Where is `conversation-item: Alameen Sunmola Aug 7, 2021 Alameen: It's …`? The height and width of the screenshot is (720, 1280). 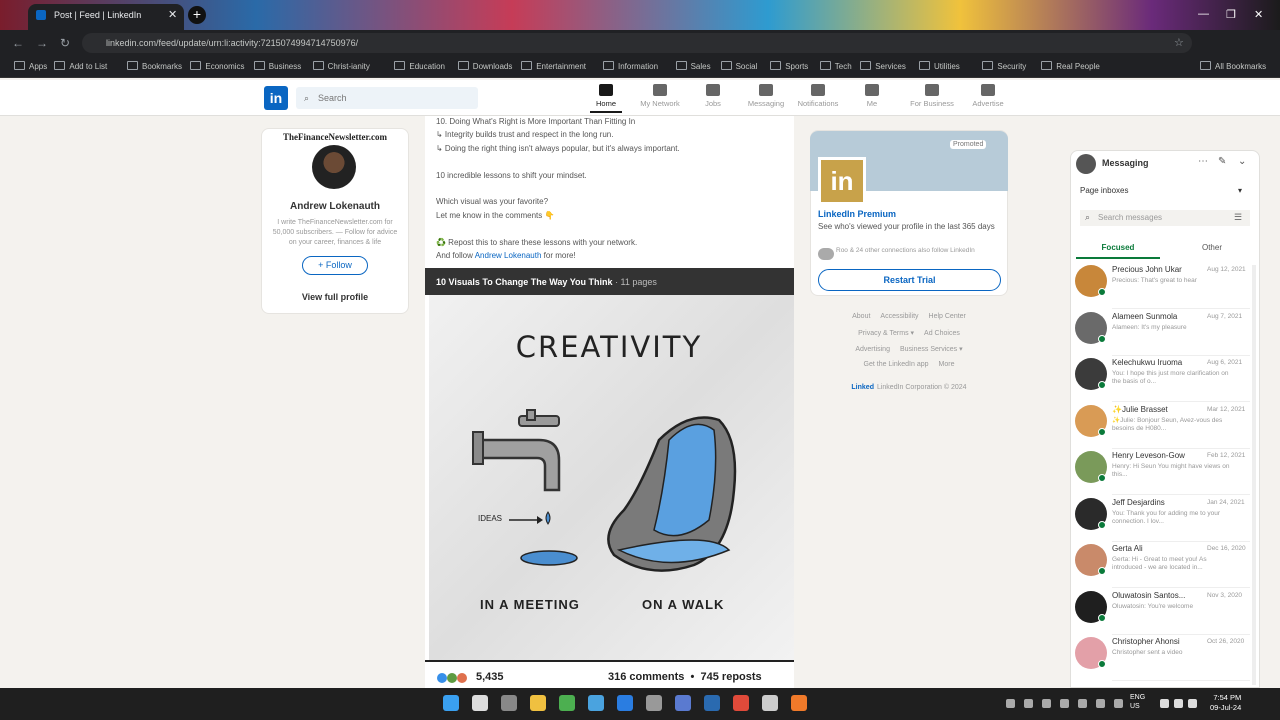
conversation-item: Alameen Sunmola Aug 7, 2021 Alameen: It's … is located at coordinates (1161, 333).